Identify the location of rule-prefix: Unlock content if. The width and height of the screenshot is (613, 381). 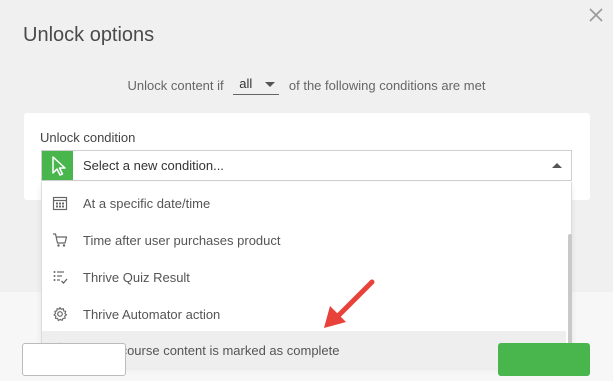
(175, 85).